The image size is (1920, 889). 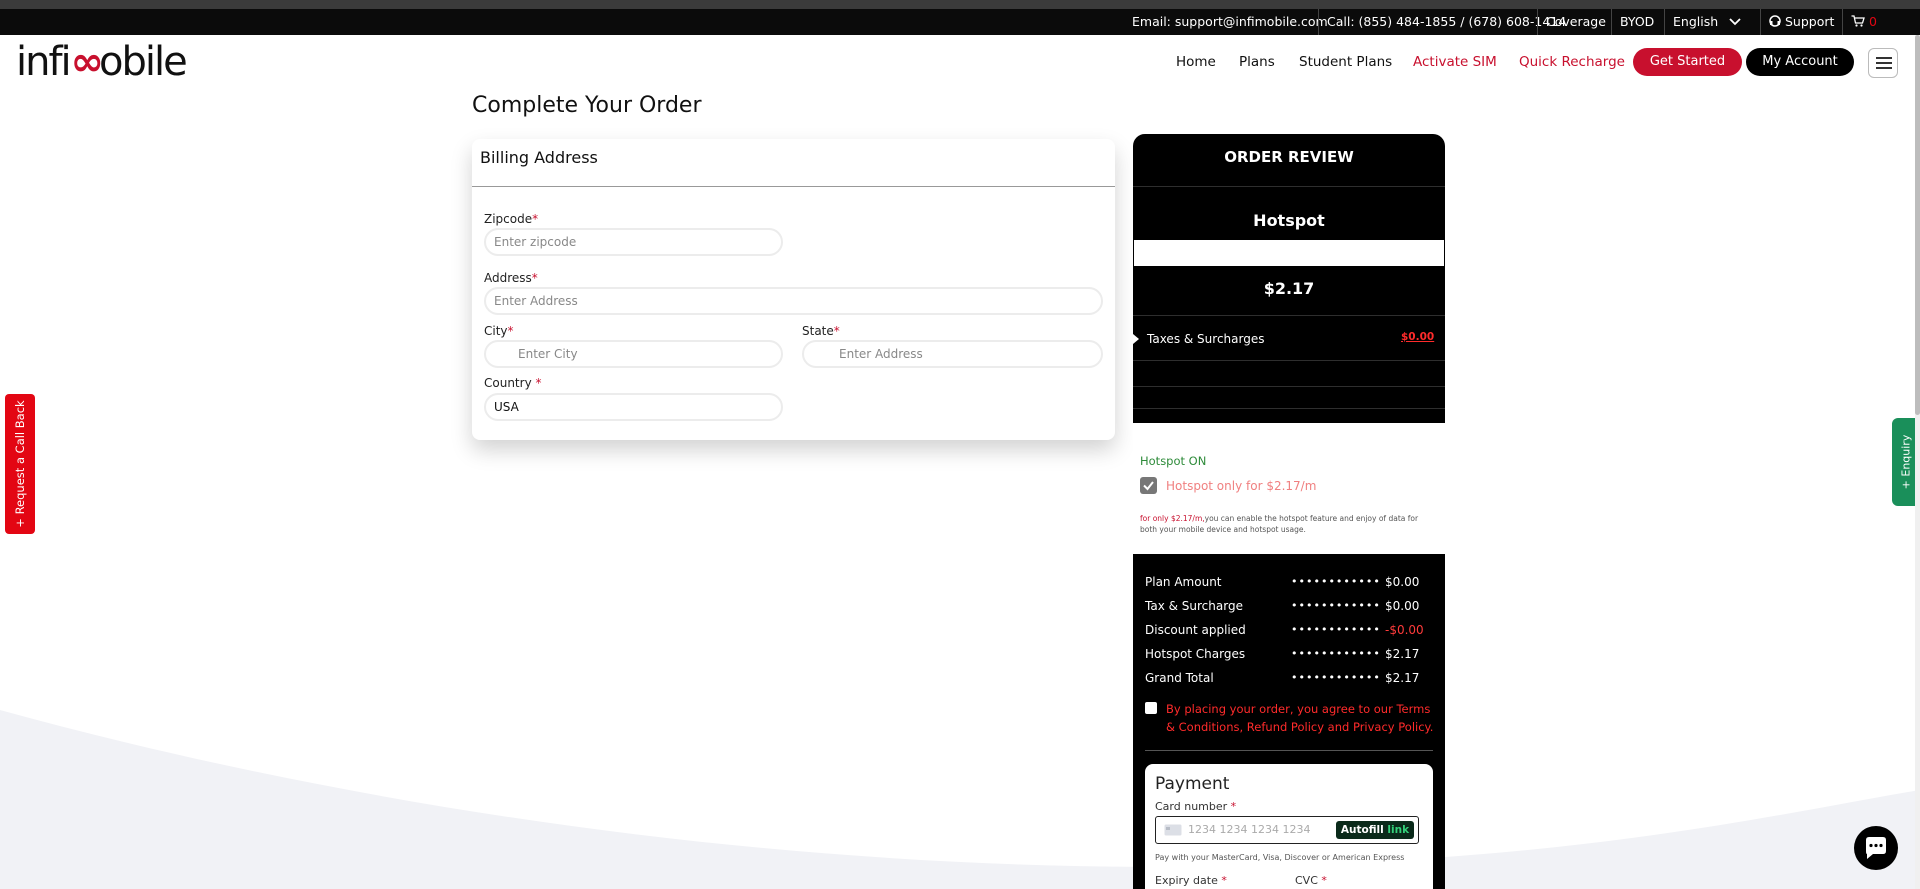 I want to click on hamburger-icon-bottom, so click(x=1884, y=68).